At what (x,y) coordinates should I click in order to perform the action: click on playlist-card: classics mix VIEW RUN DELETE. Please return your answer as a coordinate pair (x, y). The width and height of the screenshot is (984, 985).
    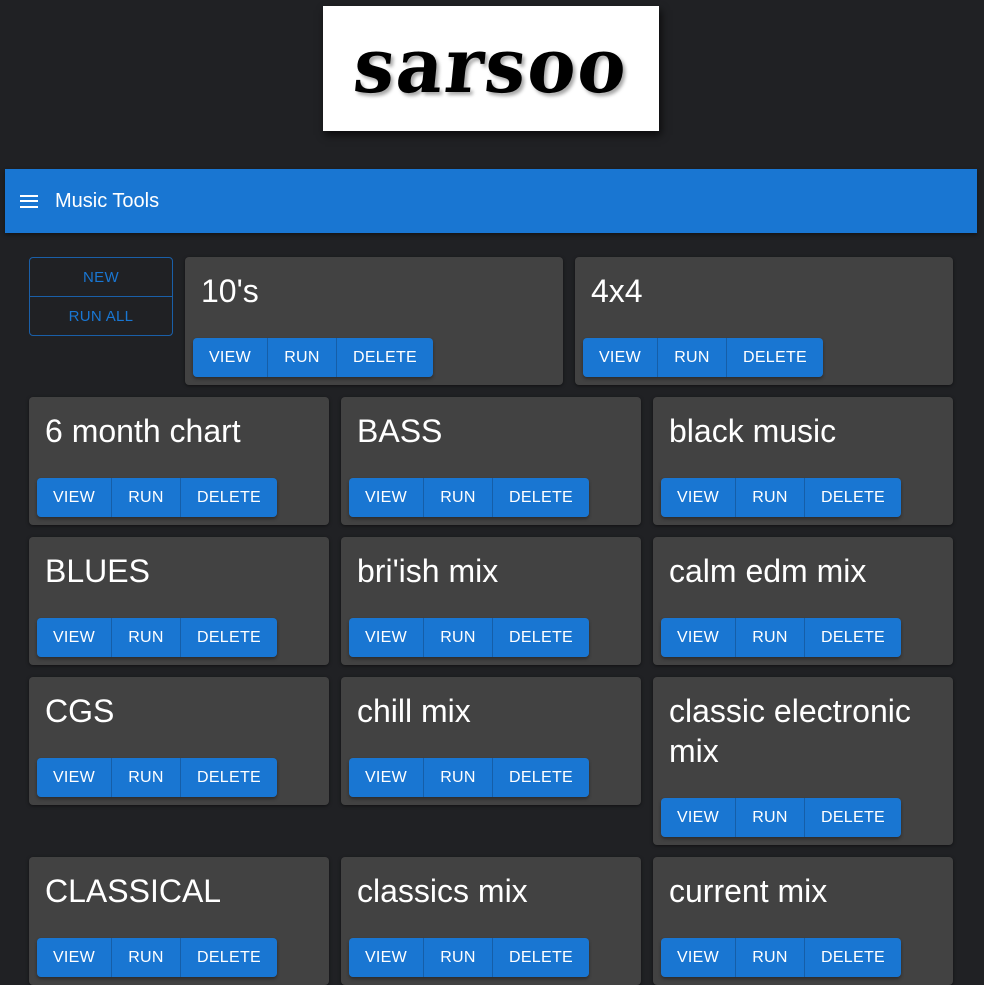
    Looking at the image, I should click on (491, 921).